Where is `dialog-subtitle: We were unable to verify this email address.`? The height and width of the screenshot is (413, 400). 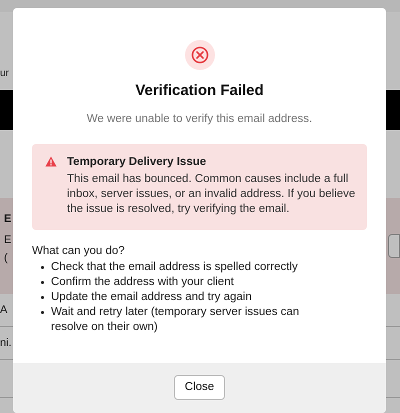
dialog-subtitle: We were unable to verify this email address. is located at coordinates (199, 119).